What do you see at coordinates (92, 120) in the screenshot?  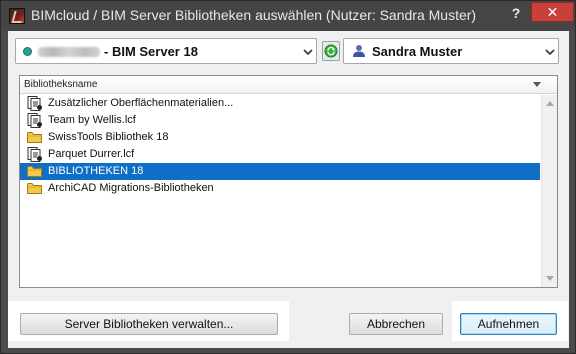 I see `library-row-label: Team by Wellis.lcf` at bounding box center [92, 120].